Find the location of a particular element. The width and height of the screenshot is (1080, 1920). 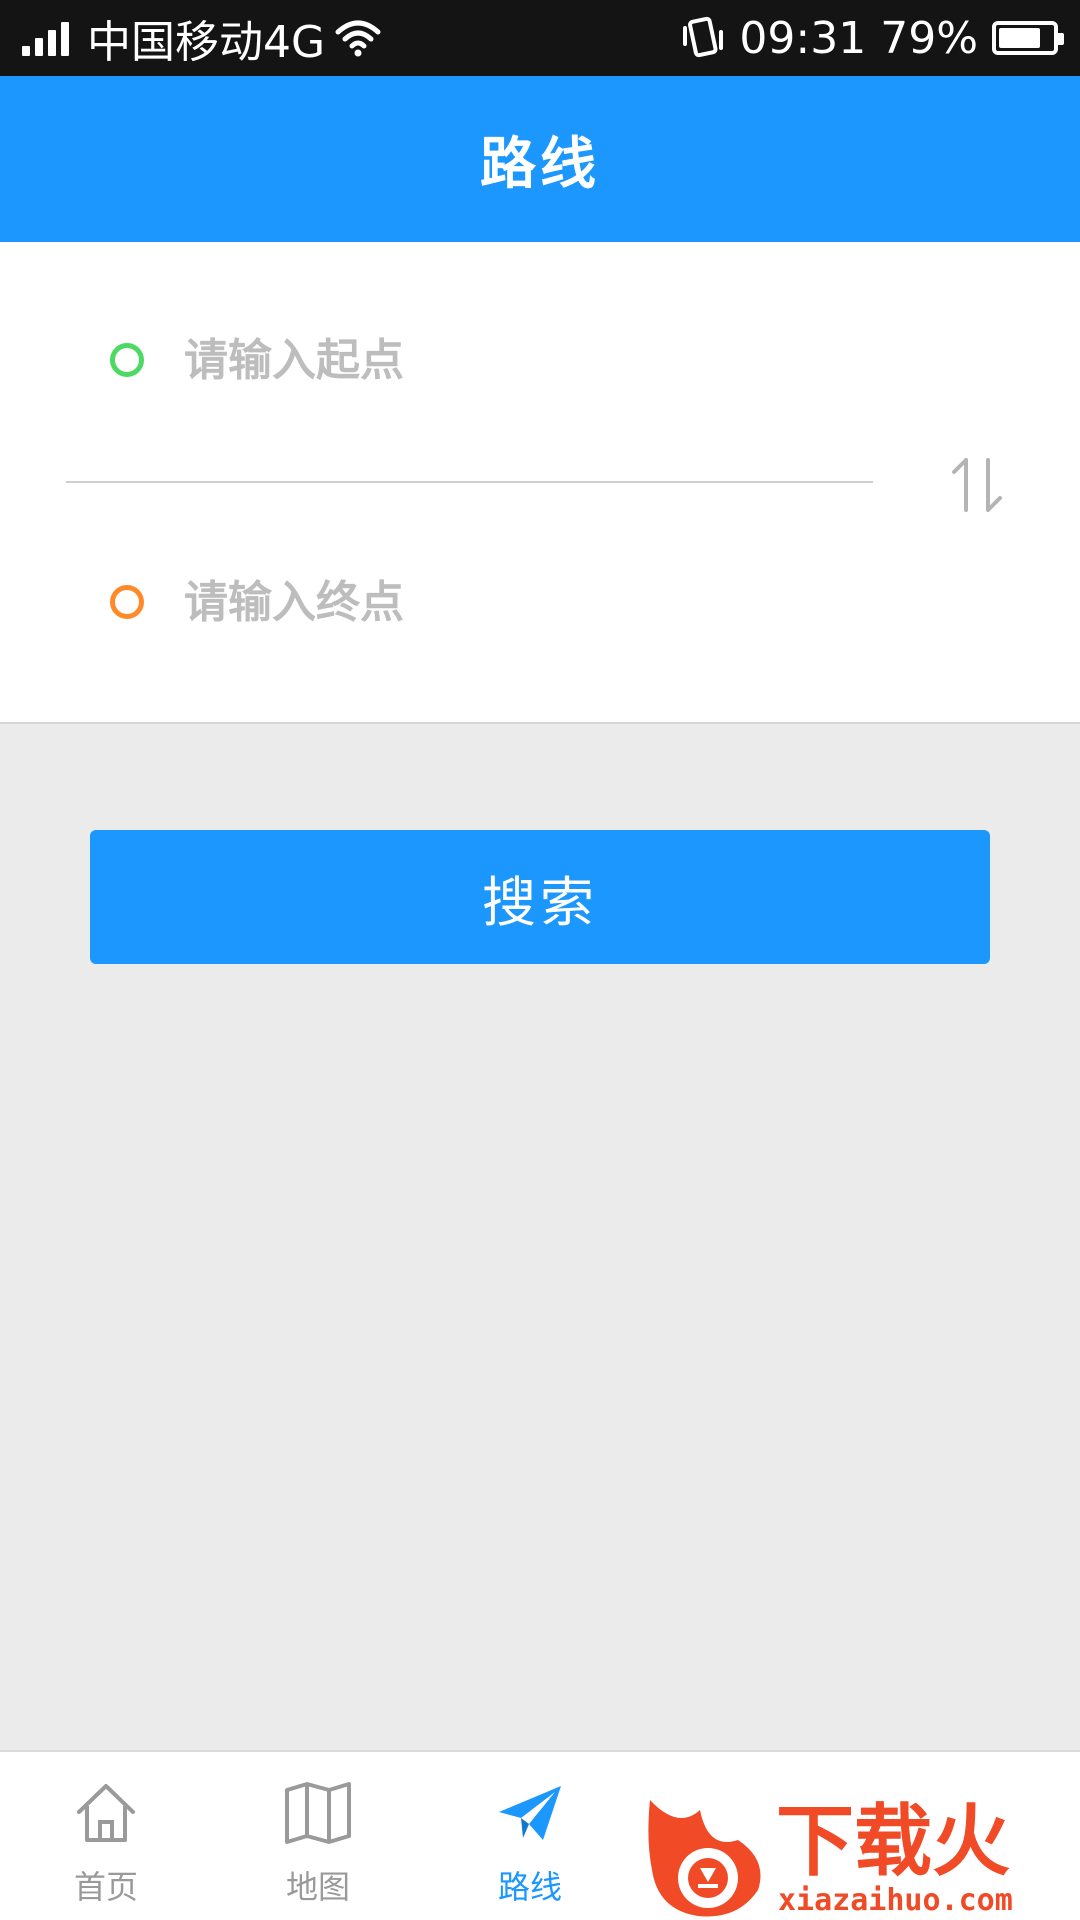

nav-label-route: 路线 is located at coordinates (529, 1887).